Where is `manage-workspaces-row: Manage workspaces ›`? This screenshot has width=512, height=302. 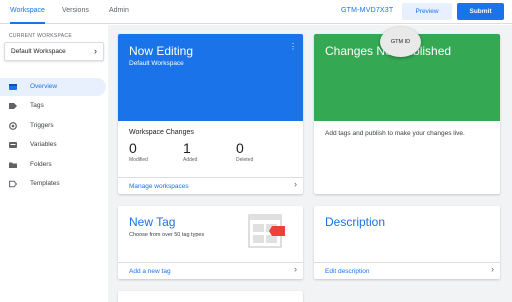 manage-workspaces-row: Manage workspaces › is located at coordinates (210, 185).